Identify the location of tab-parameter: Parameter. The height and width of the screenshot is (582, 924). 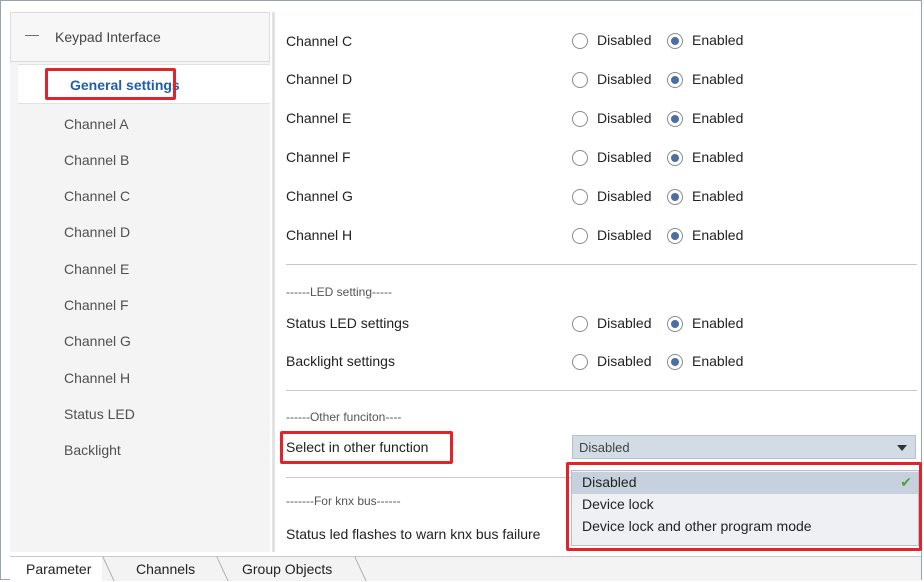
(56, 569).